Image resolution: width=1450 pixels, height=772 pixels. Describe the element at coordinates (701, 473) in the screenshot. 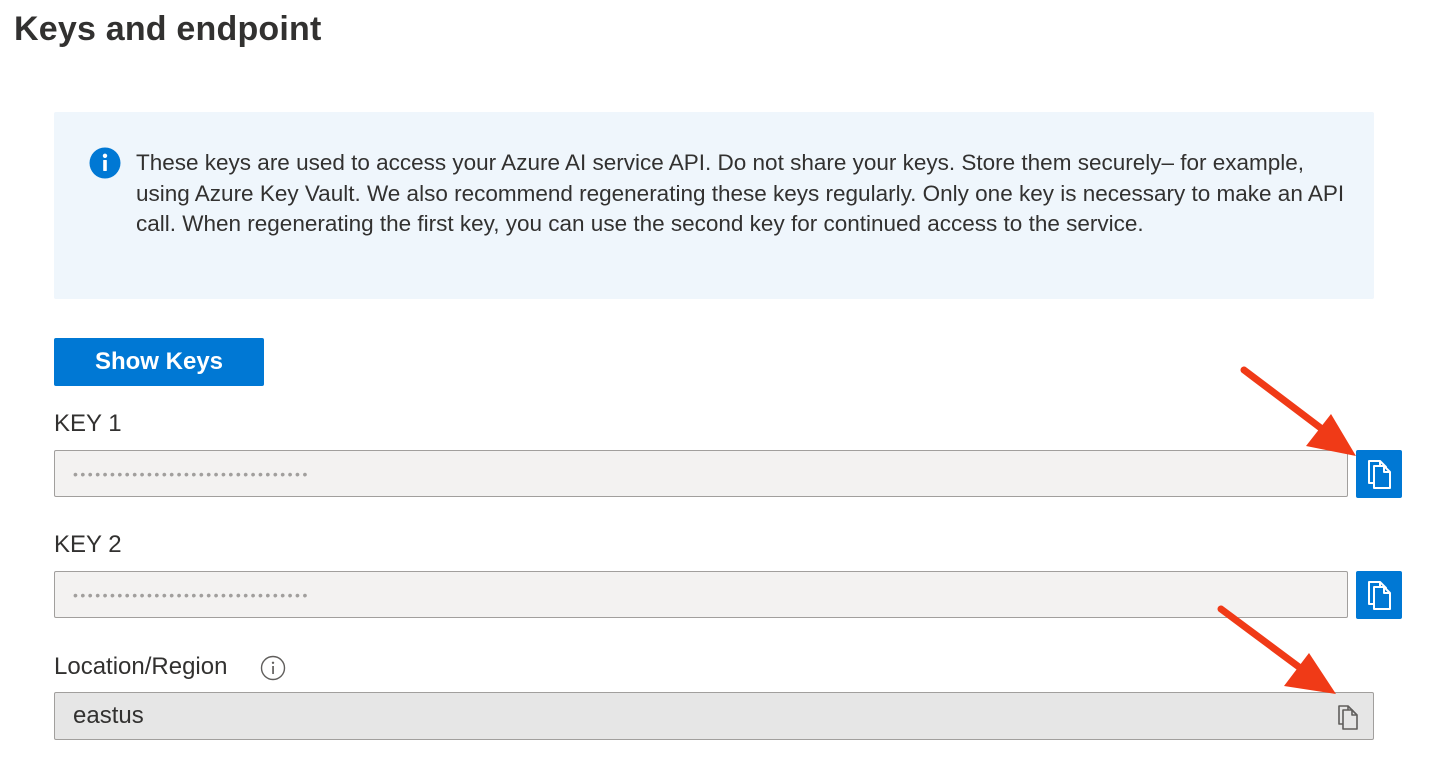

I see `key1-field` at that location.